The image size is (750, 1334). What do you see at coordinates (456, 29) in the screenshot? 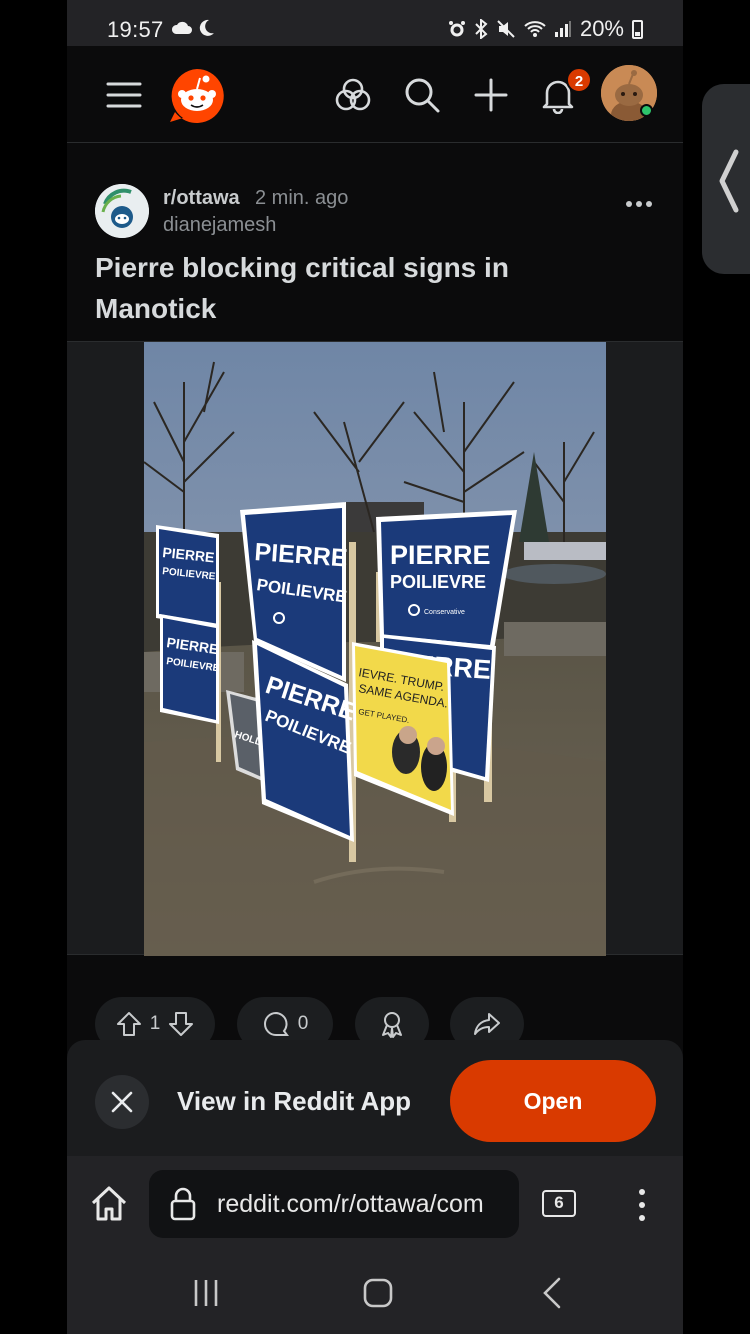
I see `alarm-icon` at bounding box center [456, 29].